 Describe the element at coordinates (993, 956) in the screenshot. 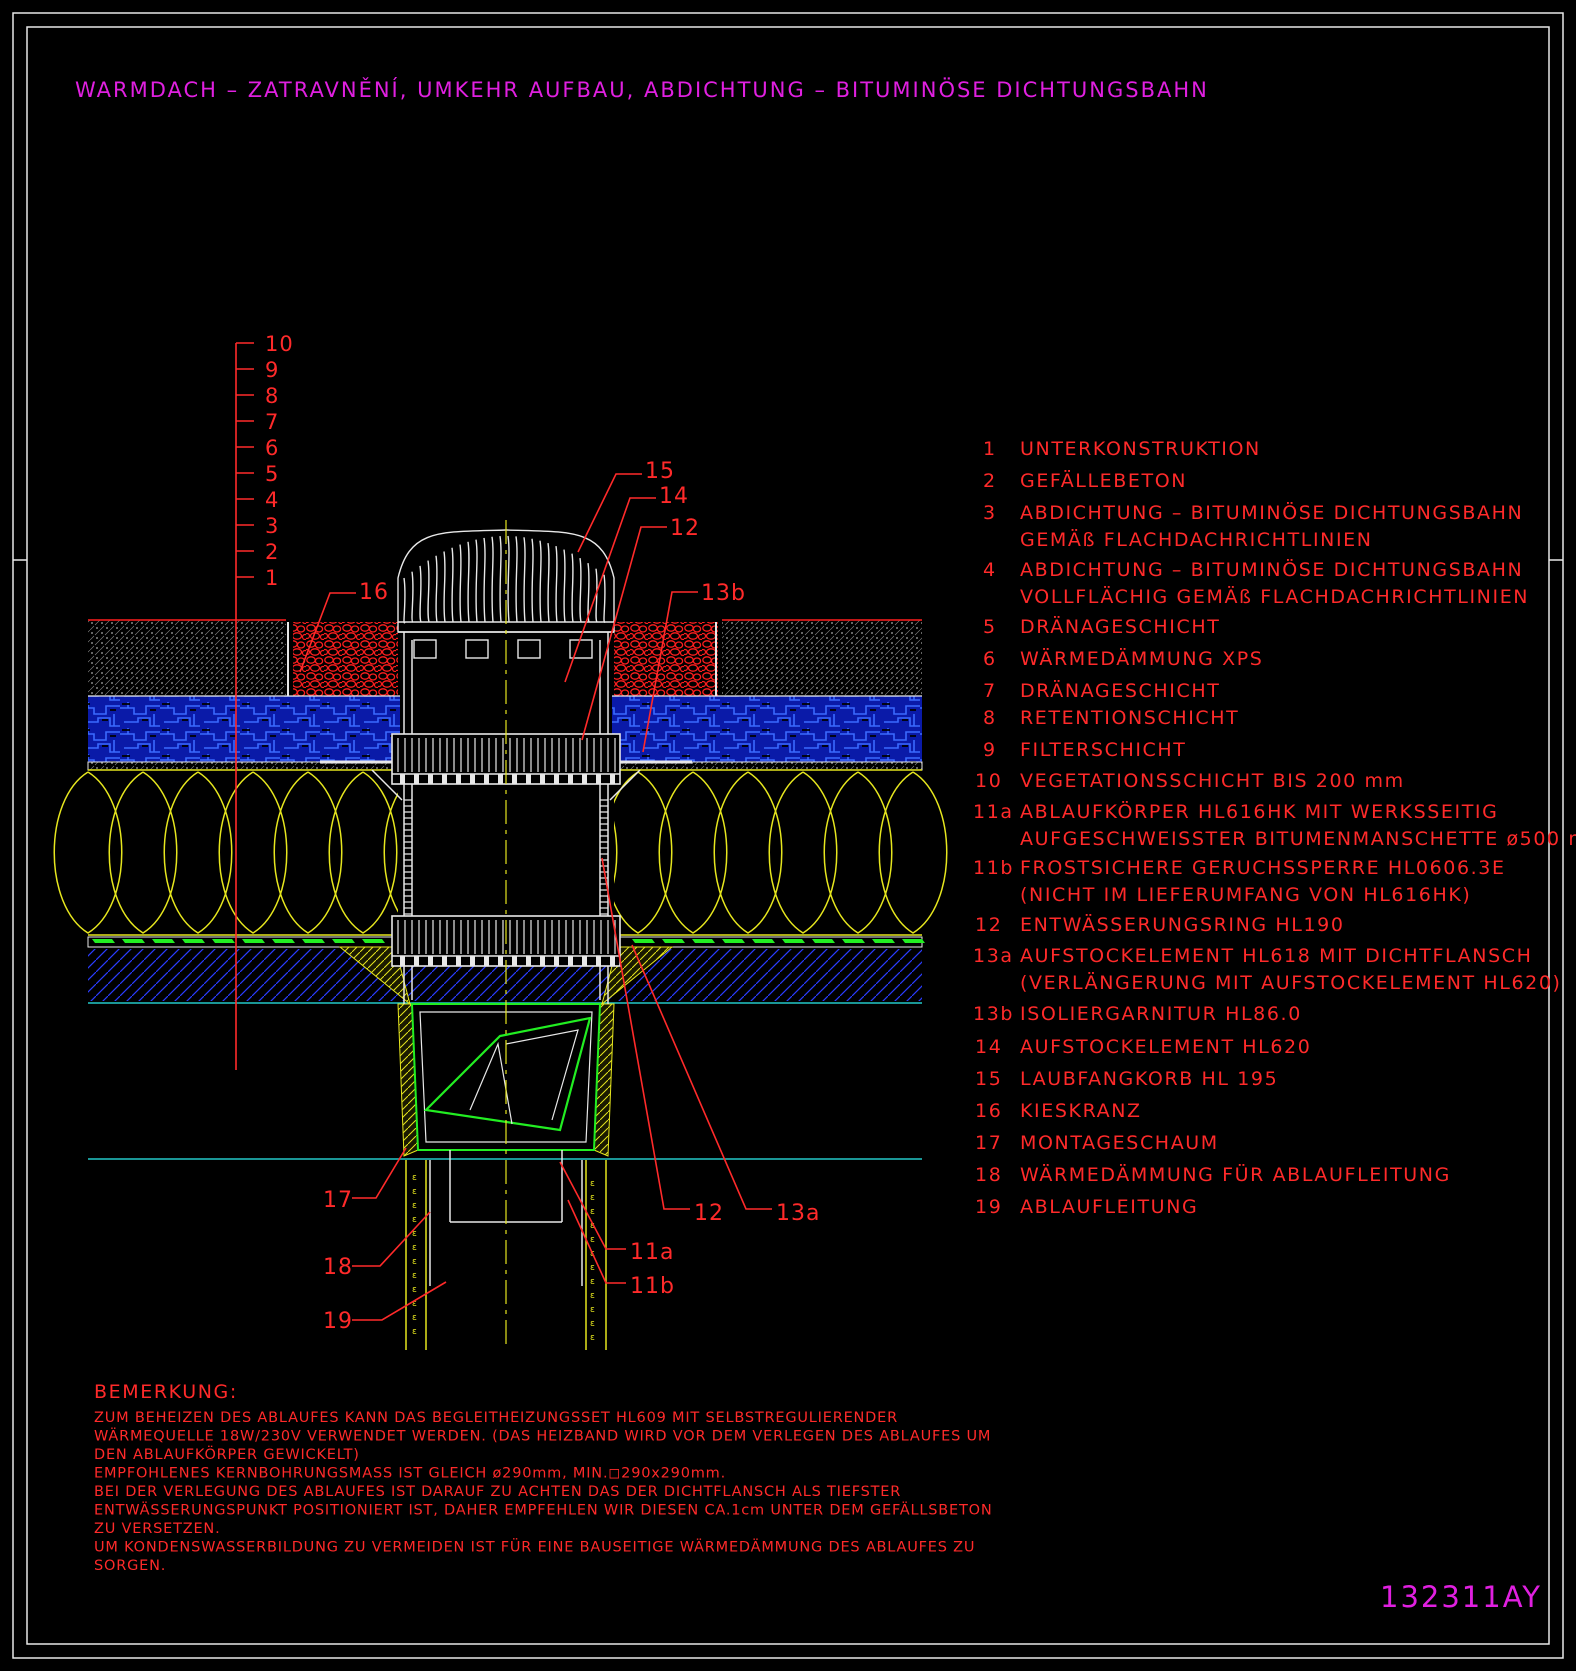

I see `legend-number: 13a` at that location.